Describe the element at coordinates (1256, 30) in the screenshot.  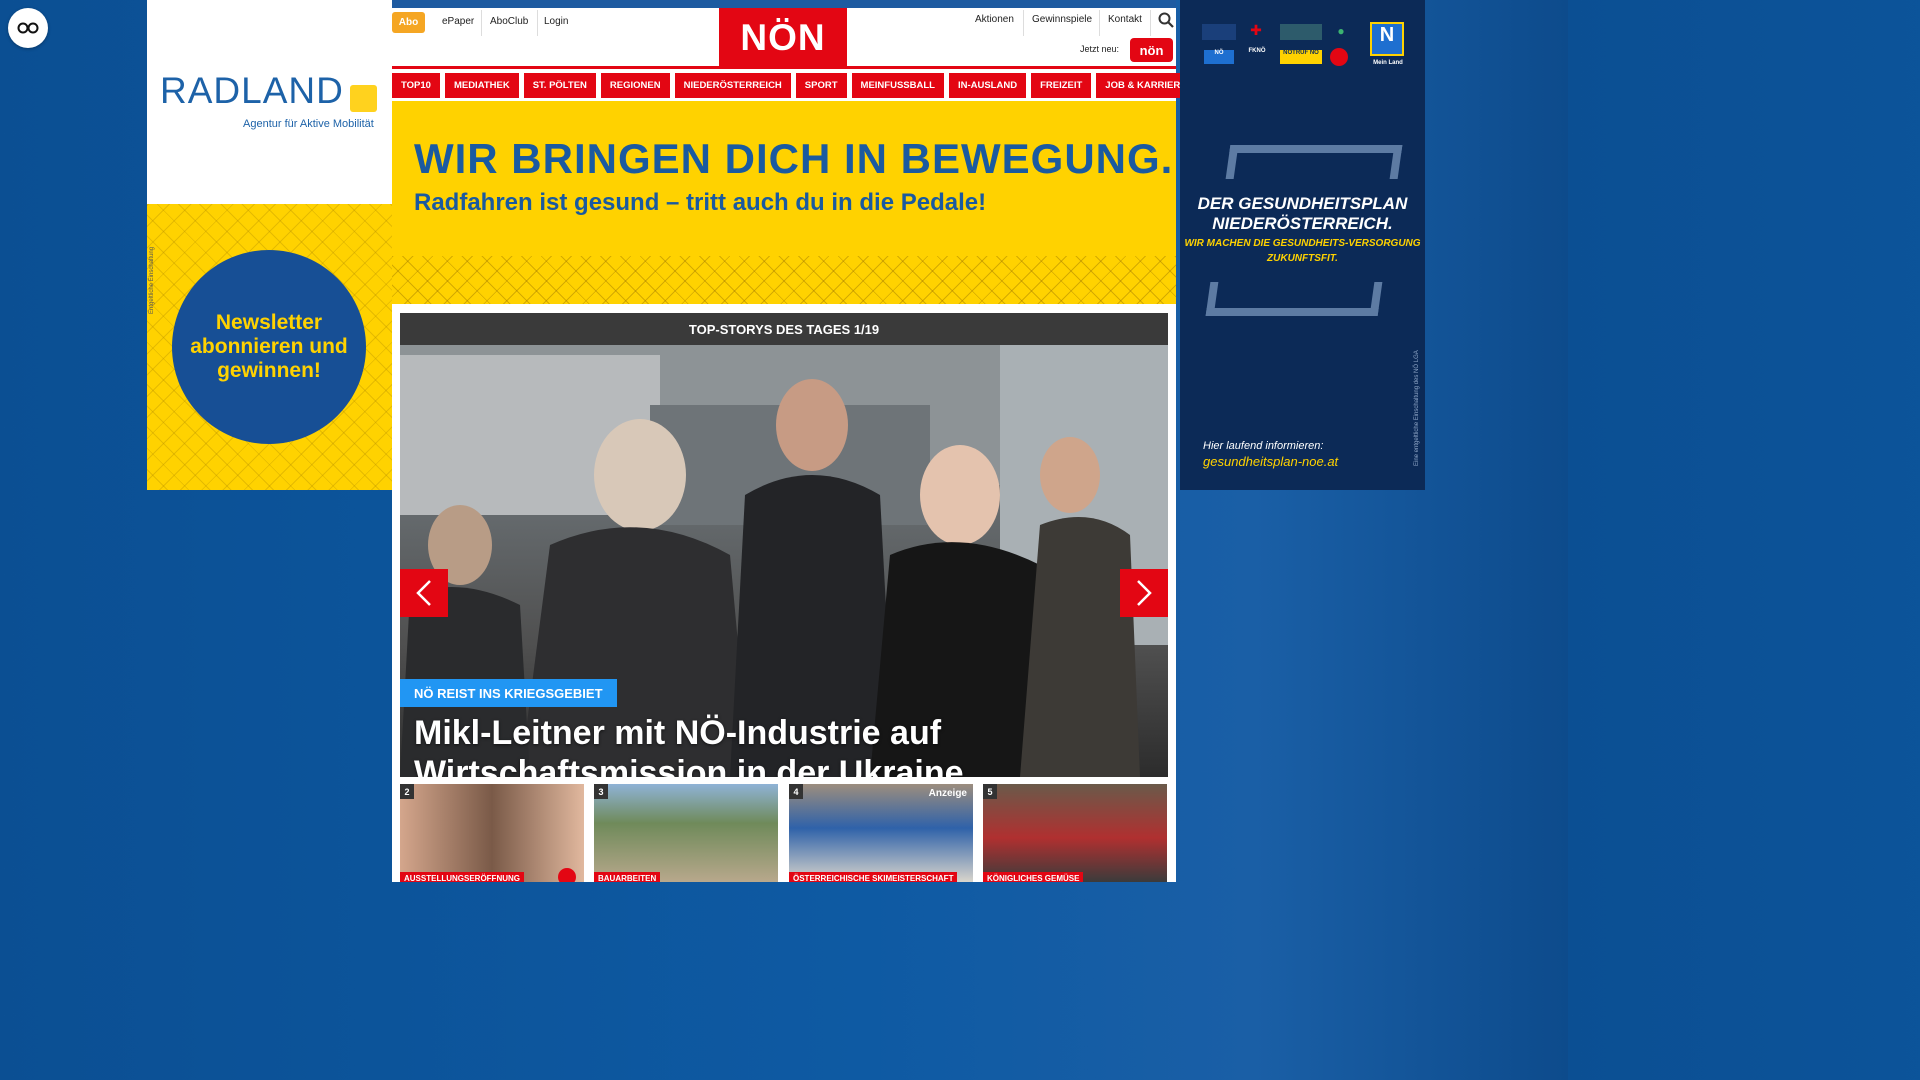
I see `red-cross-icon: ✚` at that location.